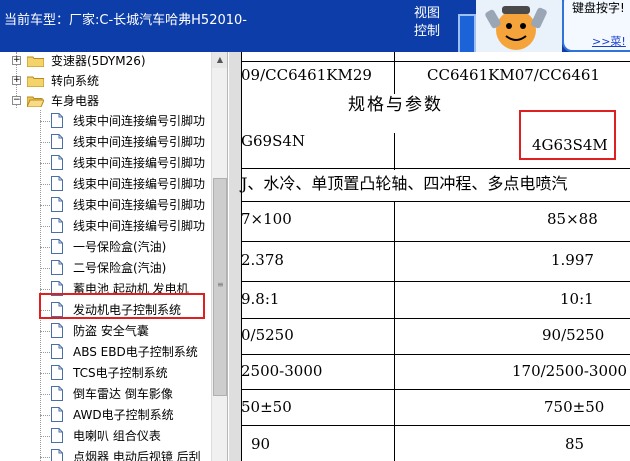  I want to click on scrollbar-thumb: ≡, so click(220, 287).